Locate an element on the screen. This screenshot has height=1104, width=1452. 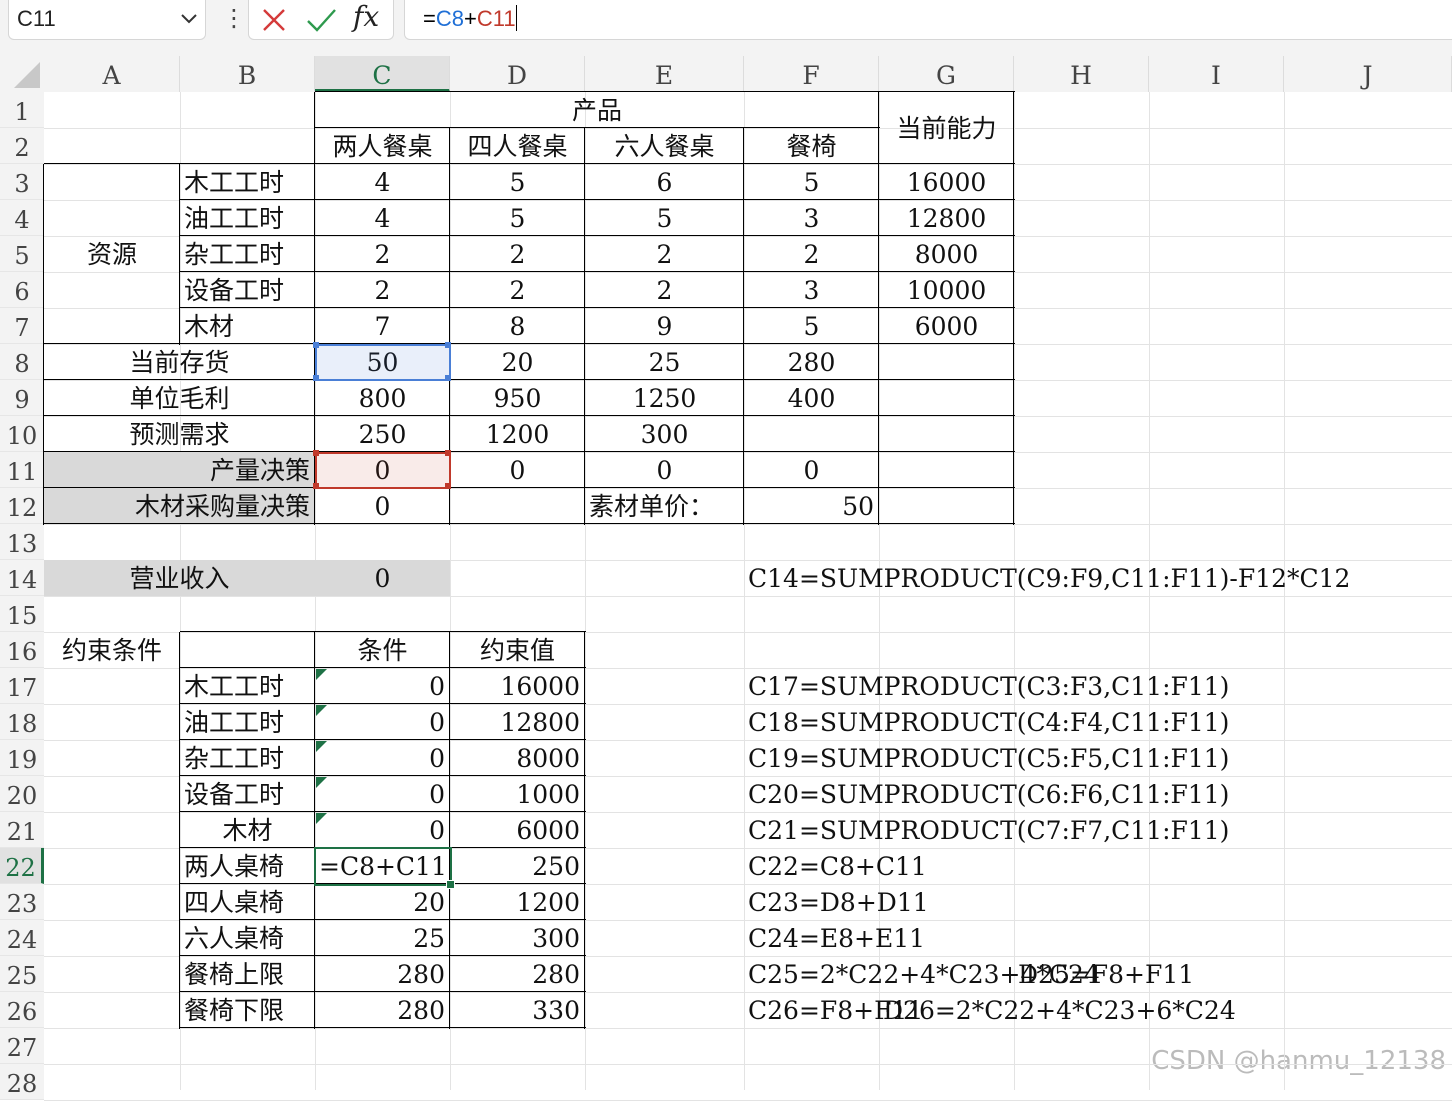
constraint-name: 两人桌椅 is located at coordinates (247, 866).